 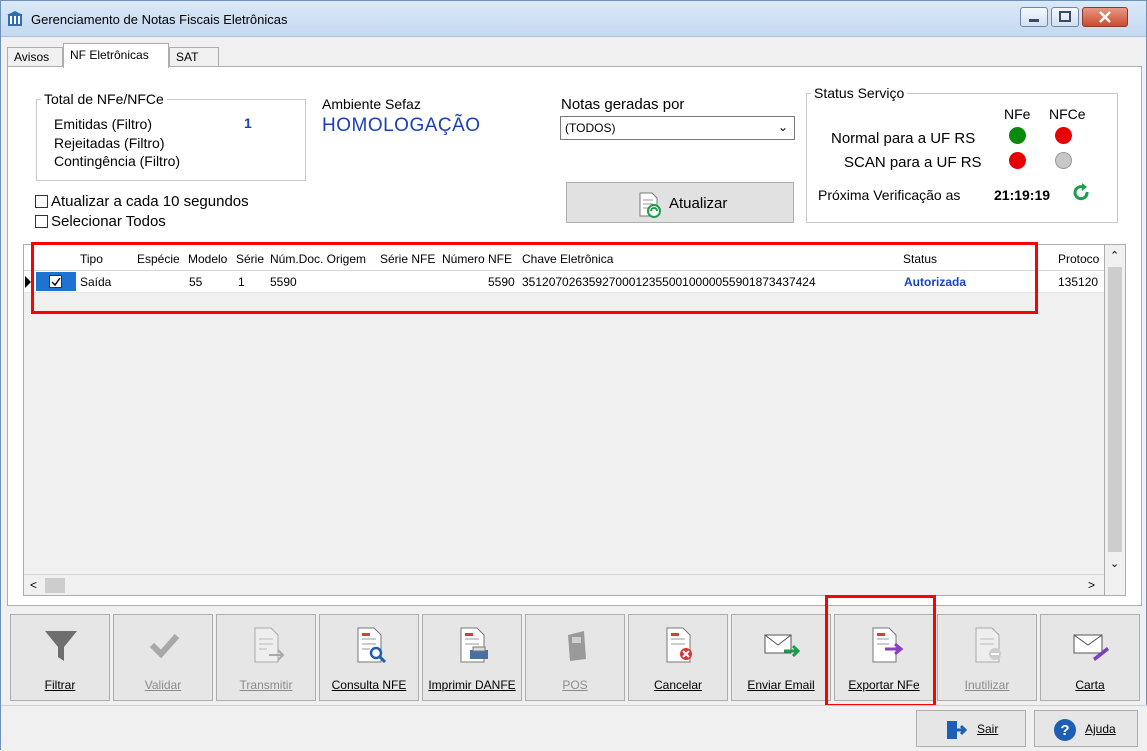 What do you see at coordinates (269, 645) in the screenshot?
I see `transmit-document-icon` at bounding box center [269, 645].